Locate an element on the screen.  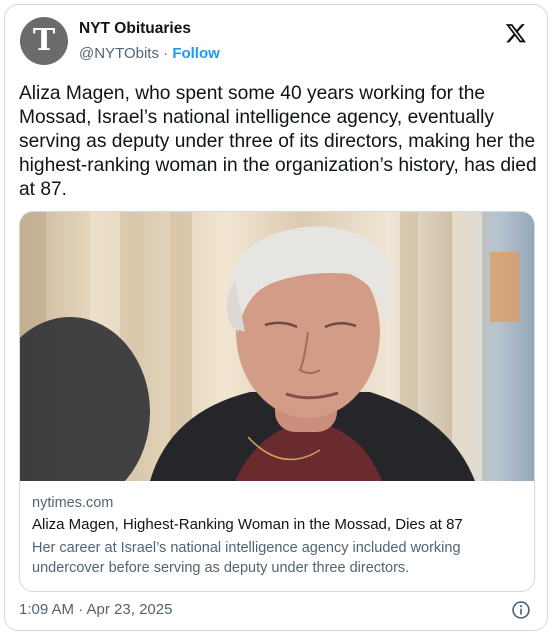
account-handle: @NYTObits is located at coordinates (119, 53).